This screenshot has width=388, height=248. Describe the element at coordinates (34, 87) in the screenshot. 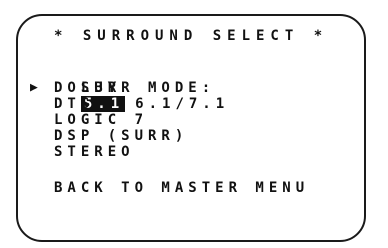

I see `selection-cursor-icon: ▶` at that location.